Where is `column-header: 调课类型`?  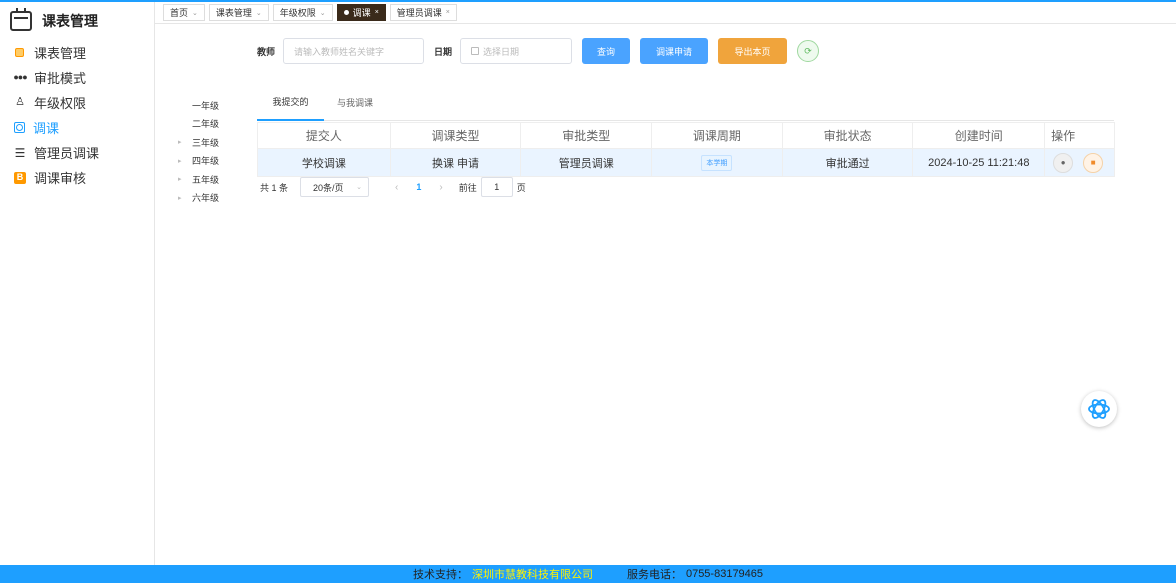
column-header: 调课类型 is located at coordinates (456, 135).